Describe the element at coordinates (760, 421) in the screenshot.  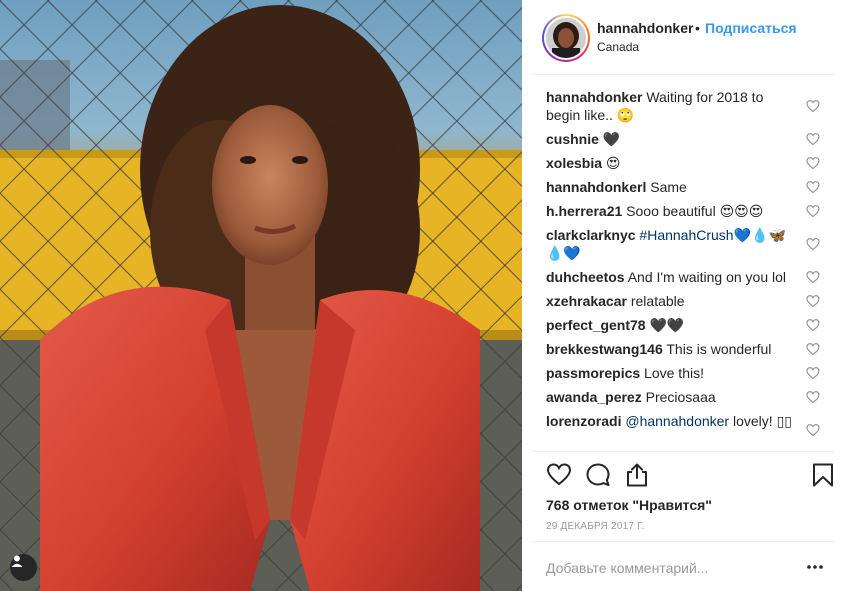
I see `comment-emoji: lovely! ▯▯` at that location.